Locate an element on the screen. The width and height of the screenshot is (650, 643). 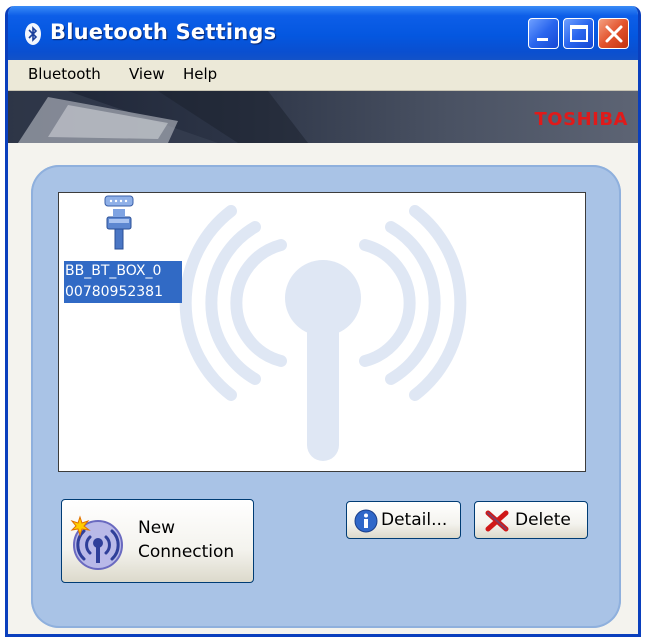
device-name-line2: 00780952381 is located at coordinates (114, 292).